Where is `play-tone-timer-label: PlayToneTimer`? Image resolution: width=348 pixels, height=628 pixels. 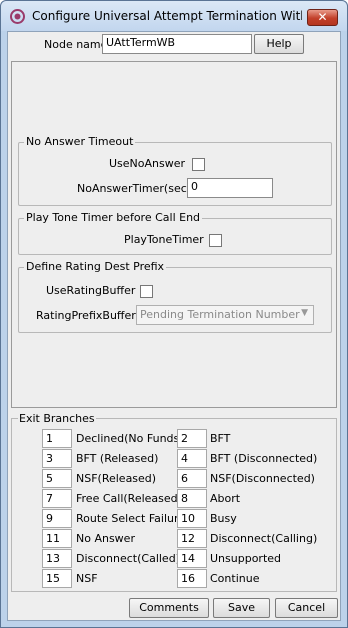
play-tone-timer-label: PlayToneTimer is located at coordinates (164, 239).